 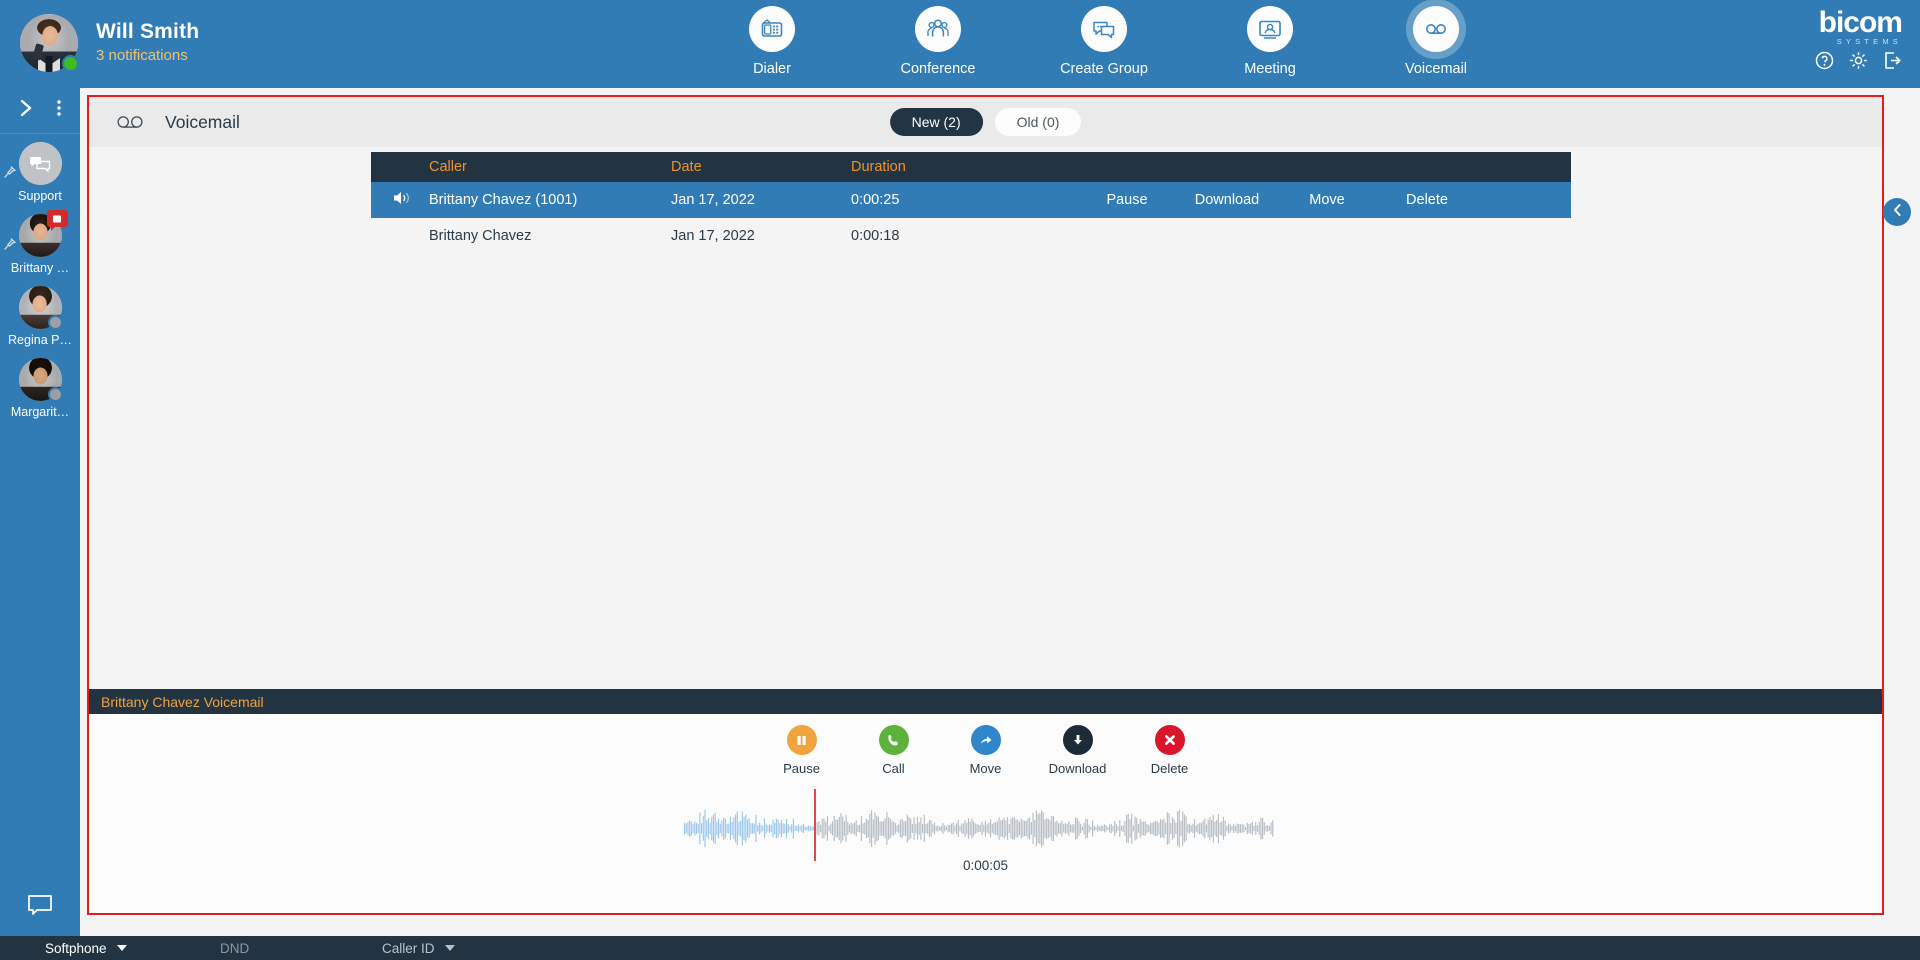 I want to click on tab-new: New (2), so click(x=936, y=122).